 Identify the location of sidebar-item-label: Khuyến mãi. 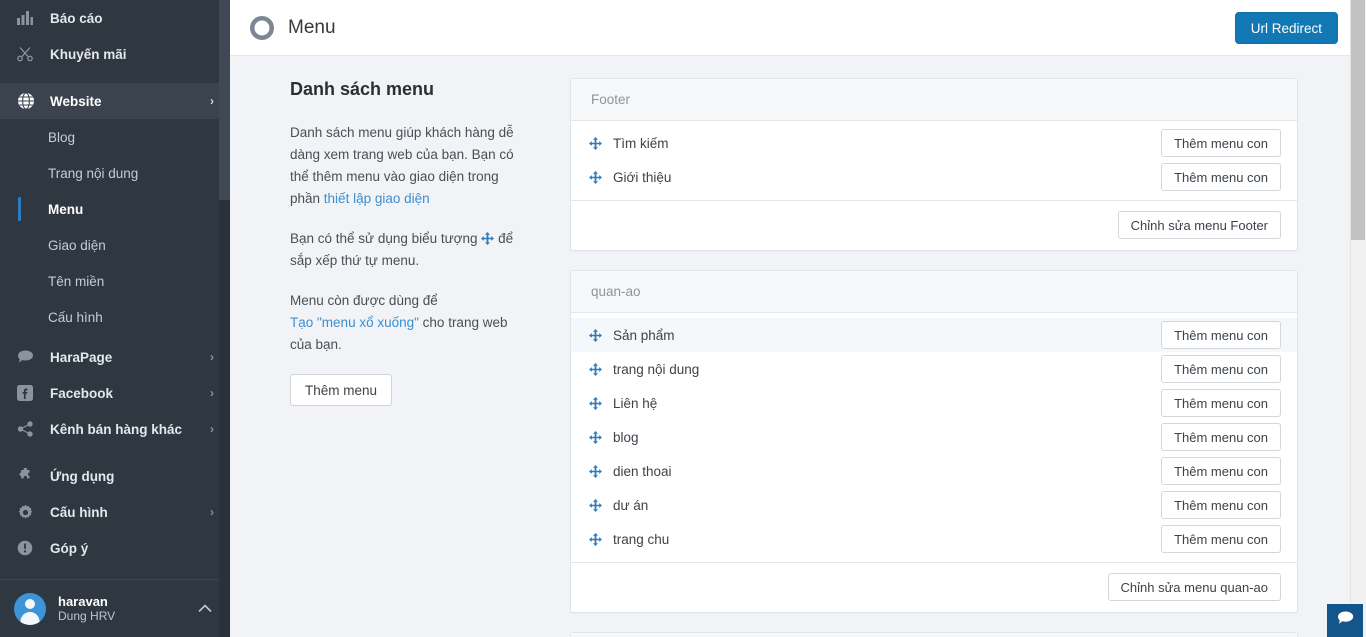
(88, 54).